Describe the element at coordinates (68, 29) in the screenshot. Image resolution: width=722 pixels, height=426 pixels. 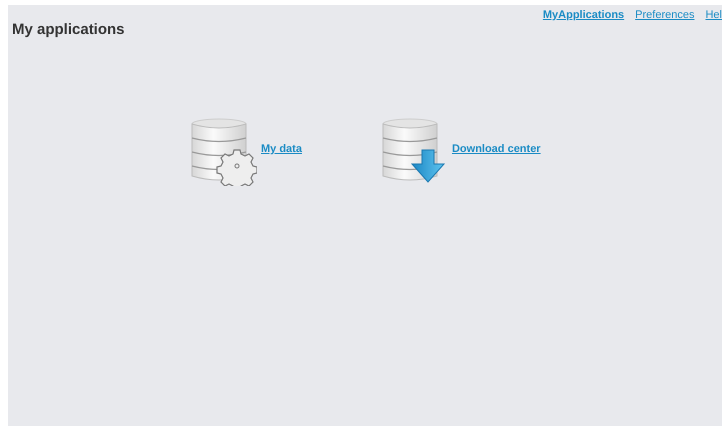
I see `page-title: My applications` at that location.